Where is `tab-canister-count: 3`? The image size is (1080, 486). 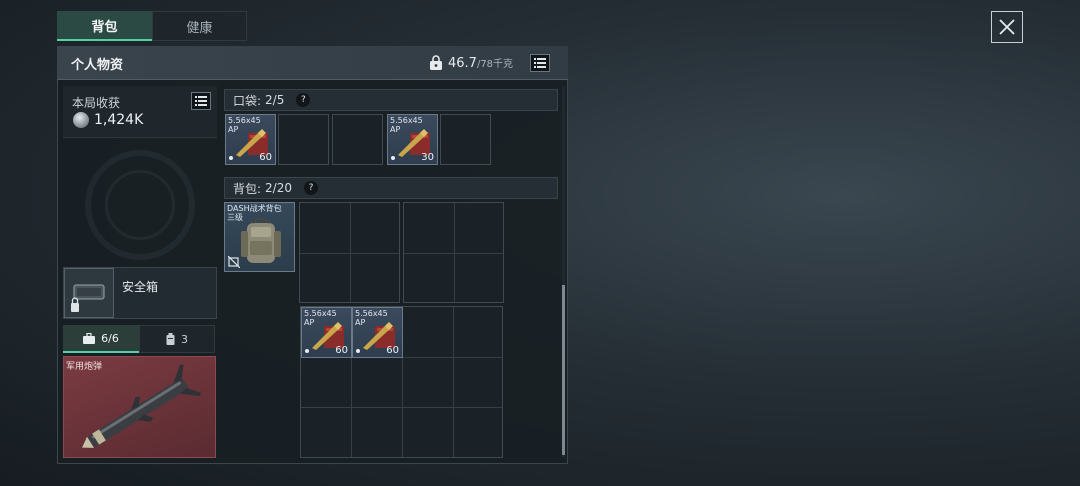
tab-canister-count: 3 is located at coordinates (177, 339).